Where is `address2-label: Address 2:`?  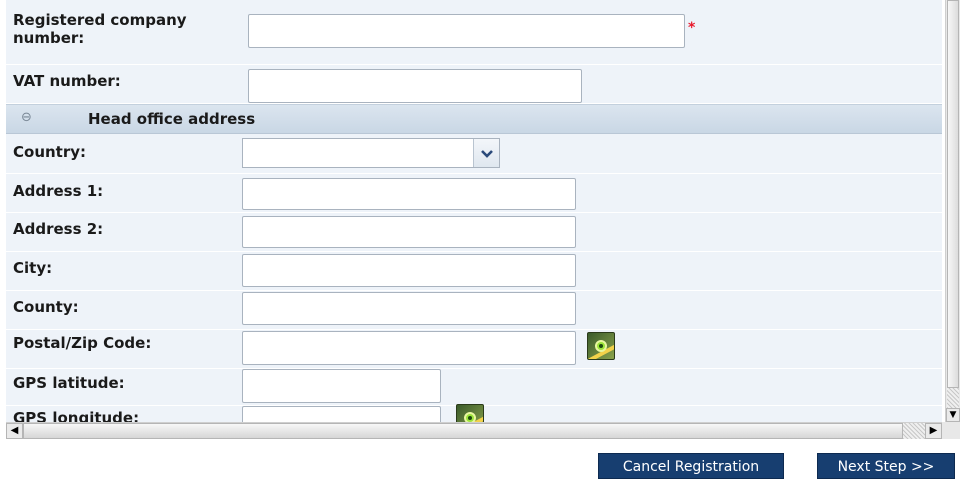
address2-label: Address 2: is located at coordinates (58, 229).